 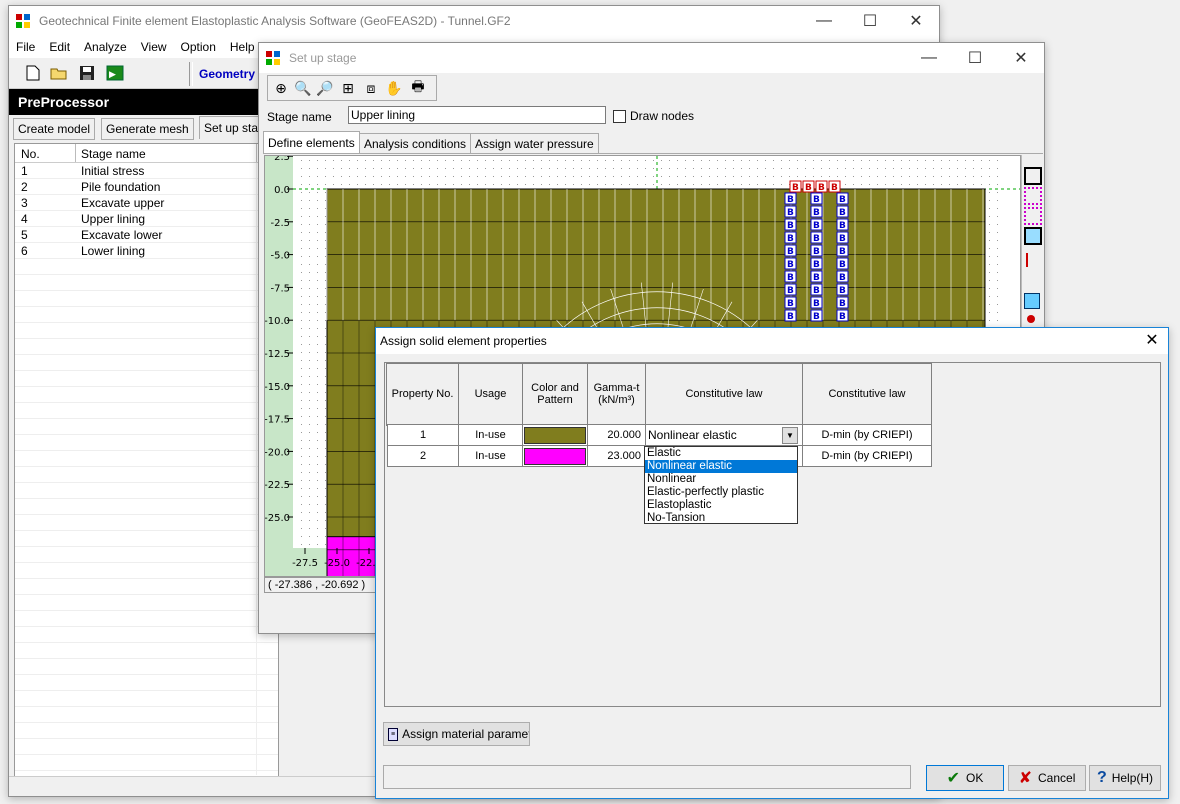 I want to click on dropdown-option: Elastic-perfectly plastic, so click(x=721, y=492).